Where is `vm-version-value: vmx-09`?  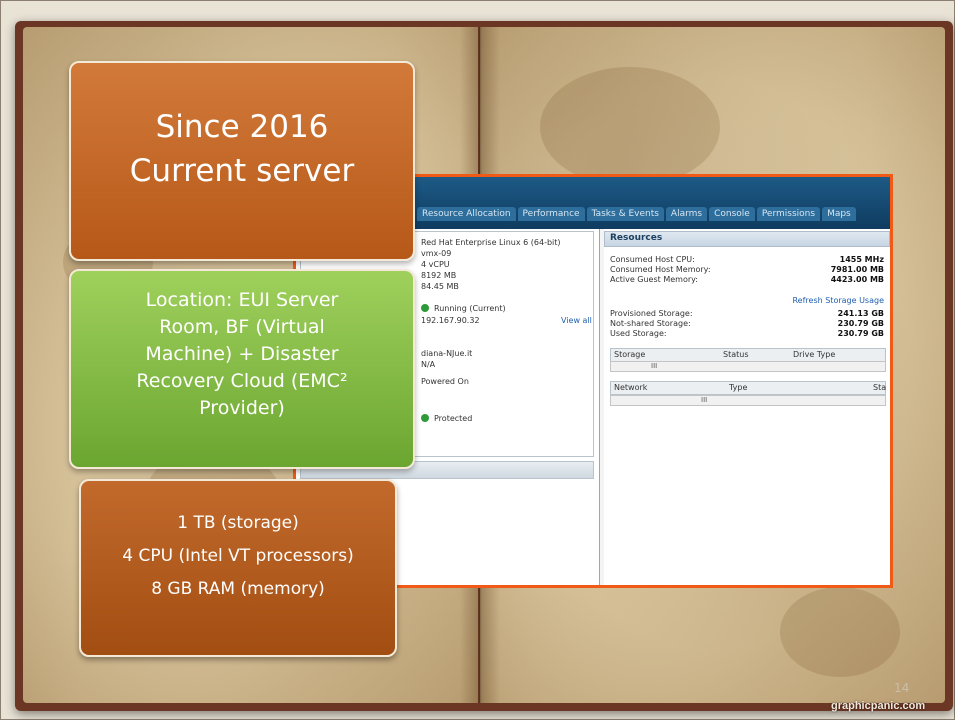 vm-version-value: vmx-09 is located at coordinates (436, 253).